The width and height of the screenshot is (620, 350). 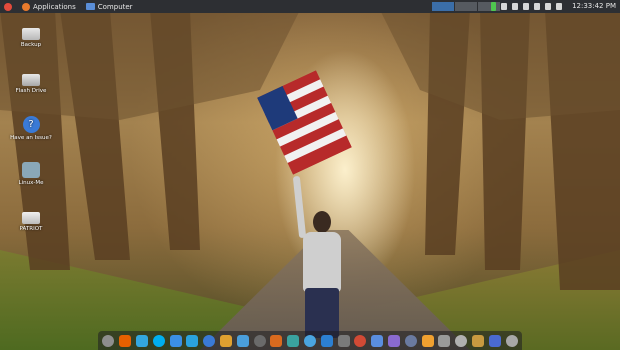 What do you see at coordinates (31, 138) in the screenshot?
I see `desktop-icon-label: Have an Issue?` at bounding box center [31, 138].